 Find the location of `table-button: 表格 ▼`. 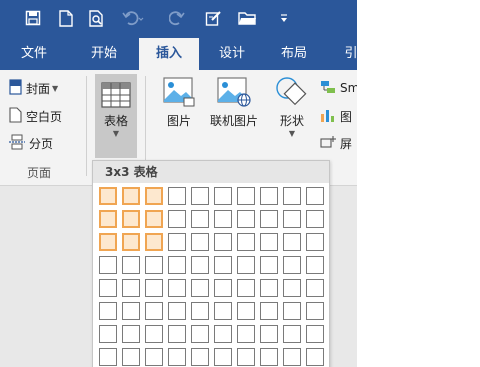

table-button: 表格 ▼ is located at coordinates (116, 116).